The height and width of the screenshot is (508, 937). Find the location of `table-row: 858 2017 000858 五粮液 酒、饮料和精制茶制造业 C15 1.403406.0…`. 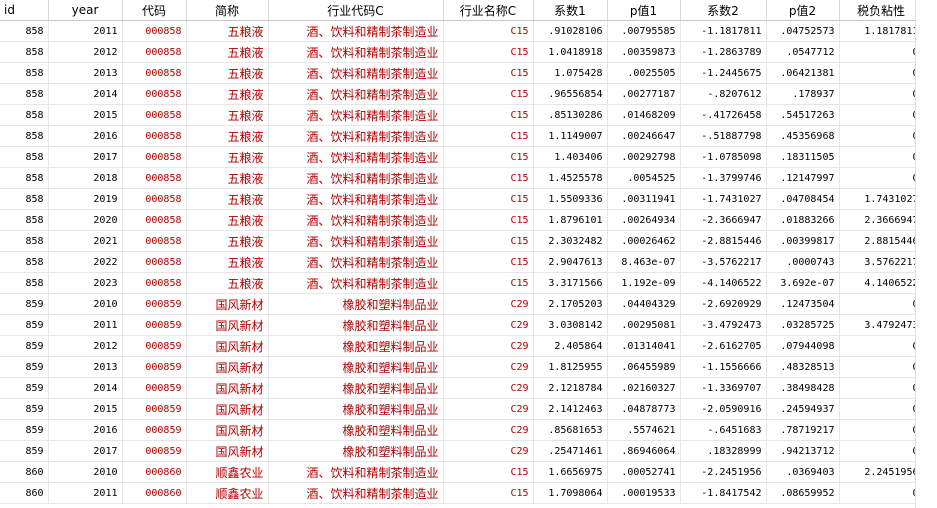

table-row: 858 2017 000858 五粮液 酒、饮料和精制茶制造业 C15 1.403406.0… is located at coordinates (462, 157).